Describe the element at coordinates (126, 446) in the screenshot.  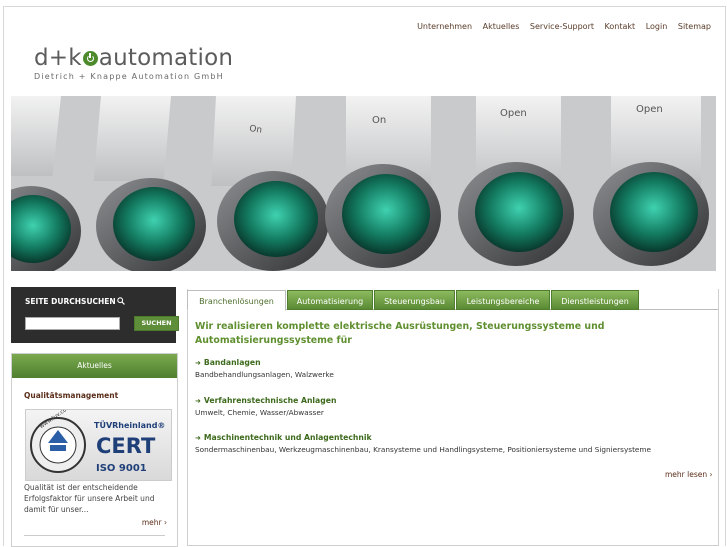
I see `cert-big: CERT` at that location.